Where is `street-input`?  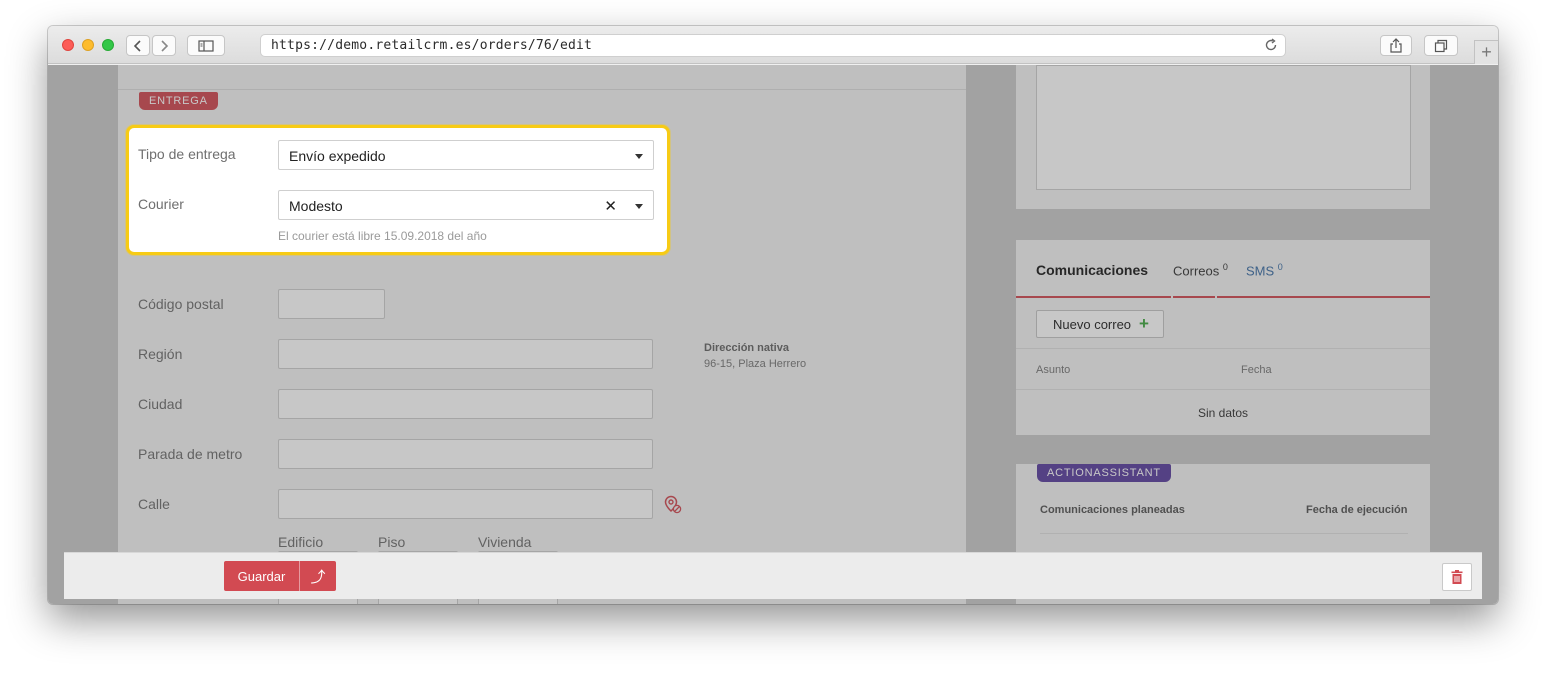
street-input is located at coordinates (465, 504).